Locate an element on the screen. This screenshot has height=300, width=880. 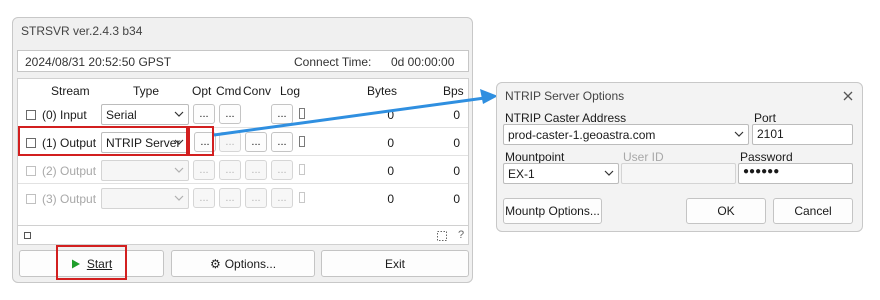
caster-address-value: prod-caster-1.geoastra.com is located at coordinates (582, 135).